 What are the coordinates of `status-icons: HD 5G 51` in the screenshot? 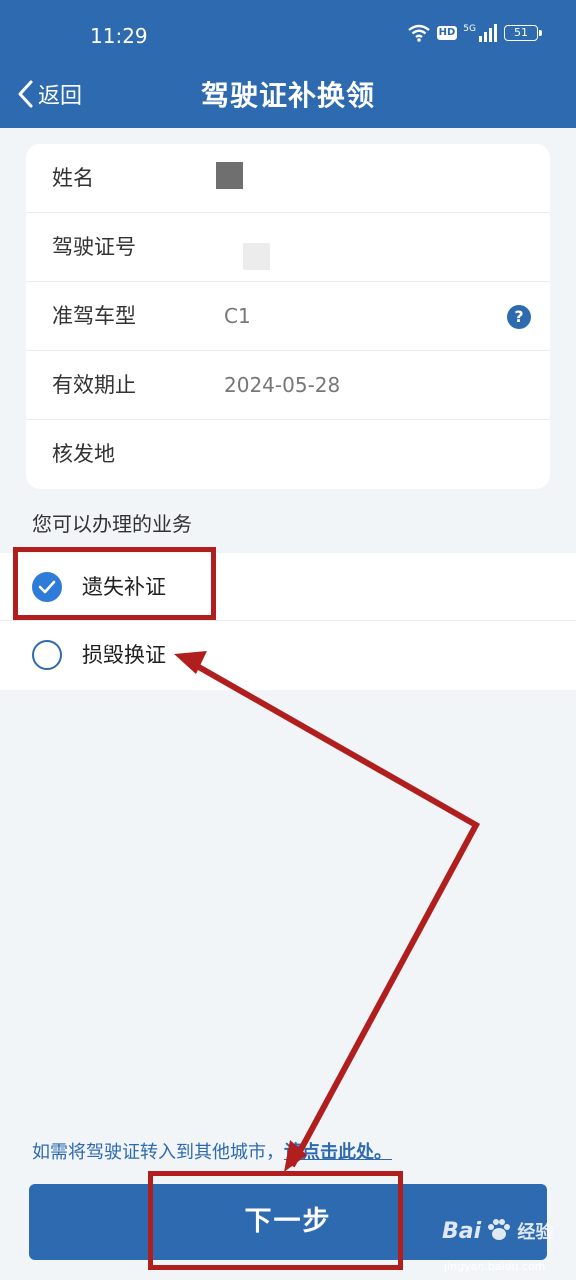 It's located at (474, 33).